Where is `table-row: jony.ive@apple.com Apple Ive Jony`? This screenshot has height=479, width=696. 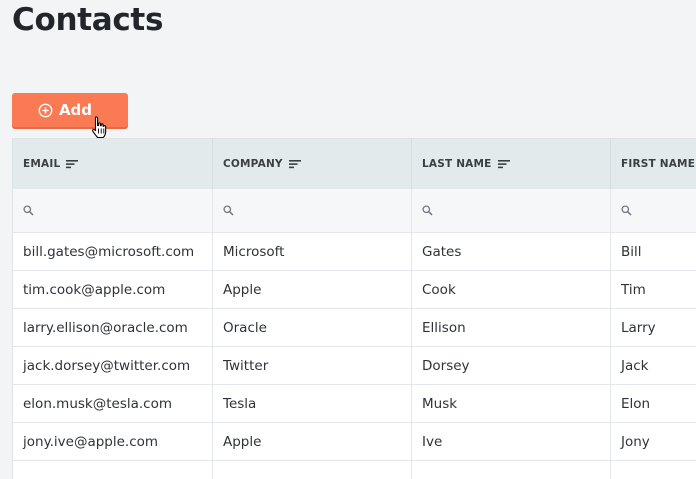 table-row: jony.ive@apple.com Apple Ive Jony is located at coordinates (354, 442).